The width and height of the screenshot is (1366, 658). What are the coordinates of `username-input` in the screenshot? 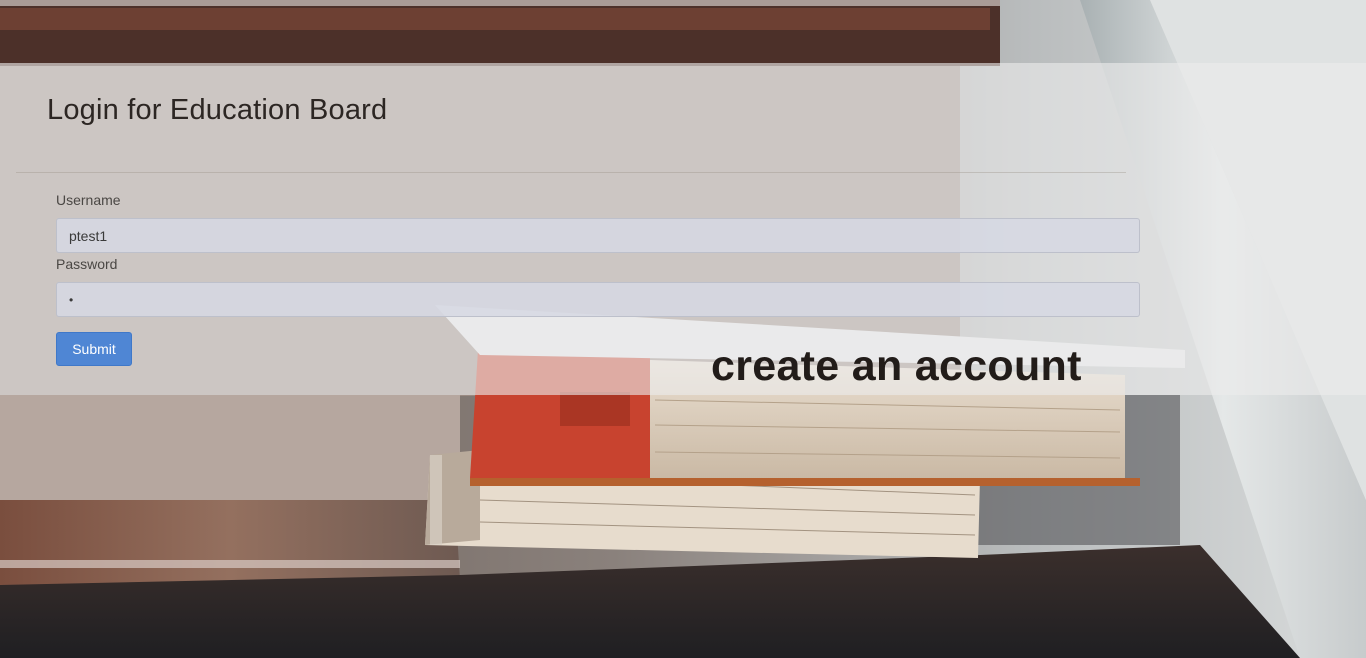 It's located at (598, 235).